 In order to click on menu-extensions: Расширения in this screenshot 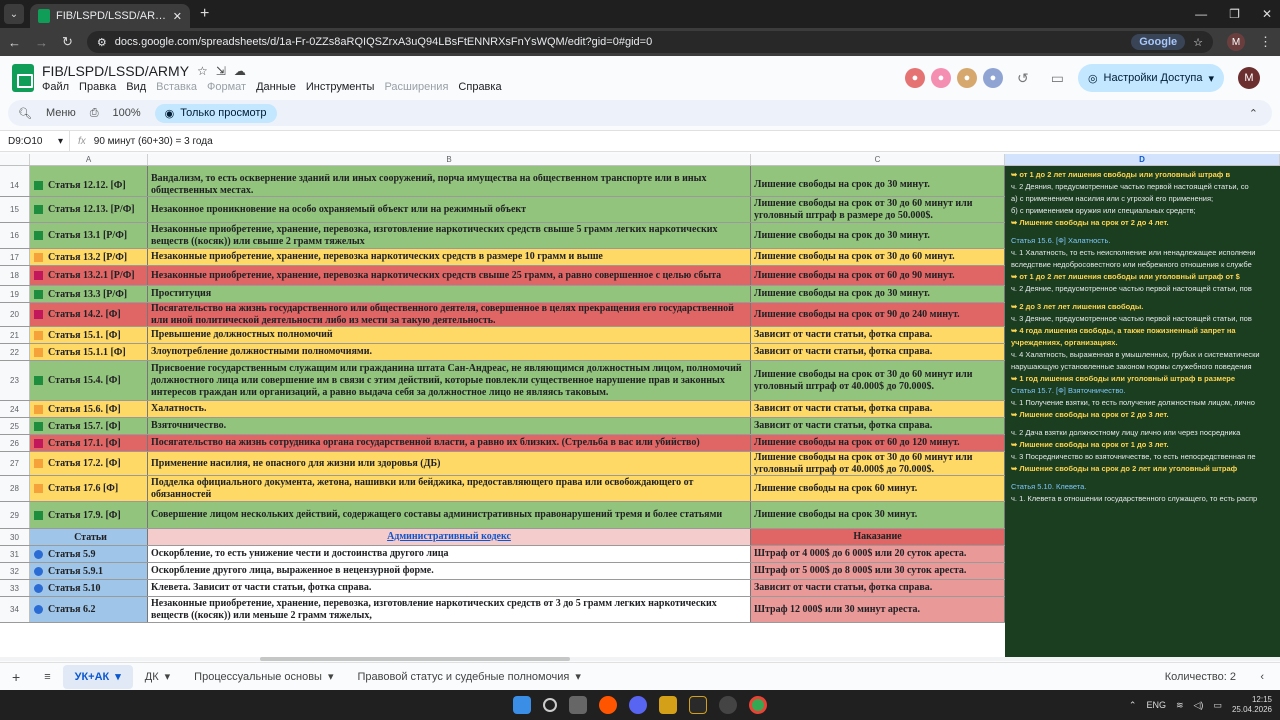, I will do `click(416, 87)`.